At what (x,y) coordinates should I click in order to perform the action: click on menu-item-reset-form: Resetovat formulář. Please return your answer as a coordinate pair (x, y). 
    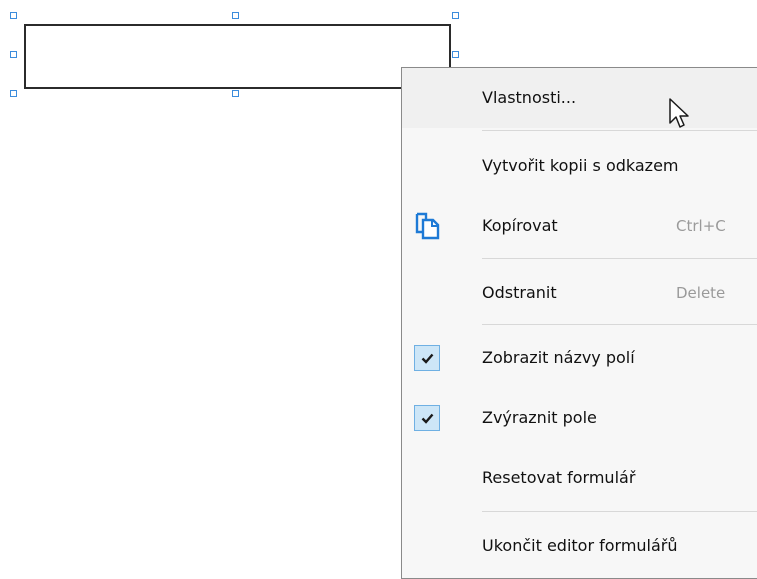
    Looking at the image, I should click on (579, 478).